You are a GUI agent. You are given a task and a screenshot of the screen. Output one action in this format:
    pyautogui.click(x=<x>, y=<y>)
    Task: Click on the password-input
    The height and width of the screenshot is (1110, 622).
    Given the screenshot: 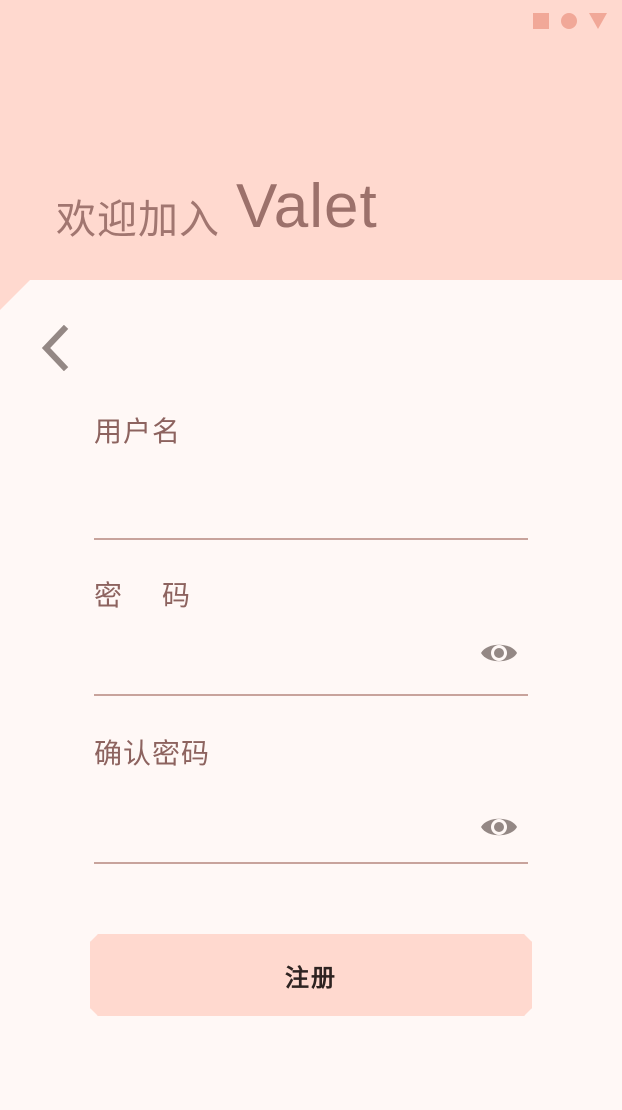 What is the action you would take?
    pyautogui.click(x=281, y=657)
    